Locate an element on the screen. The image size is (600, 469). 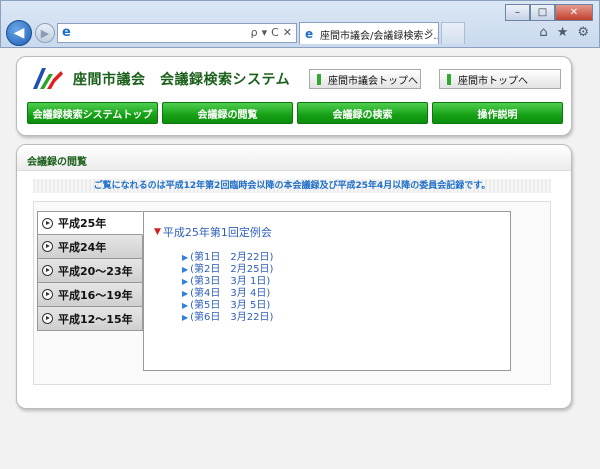
browser-tab-active: e 座間市議会/会議録検索シ... × is located at coordinates (369, 33).